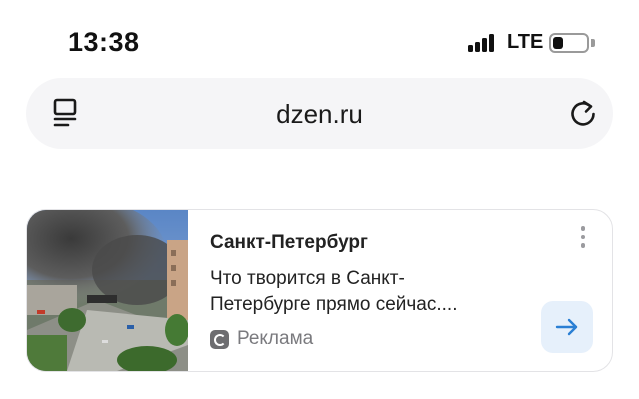  What do you see at coordinates (558, 43) in the screenshot?
I see `battery-level` at bounding box center [558, 43].